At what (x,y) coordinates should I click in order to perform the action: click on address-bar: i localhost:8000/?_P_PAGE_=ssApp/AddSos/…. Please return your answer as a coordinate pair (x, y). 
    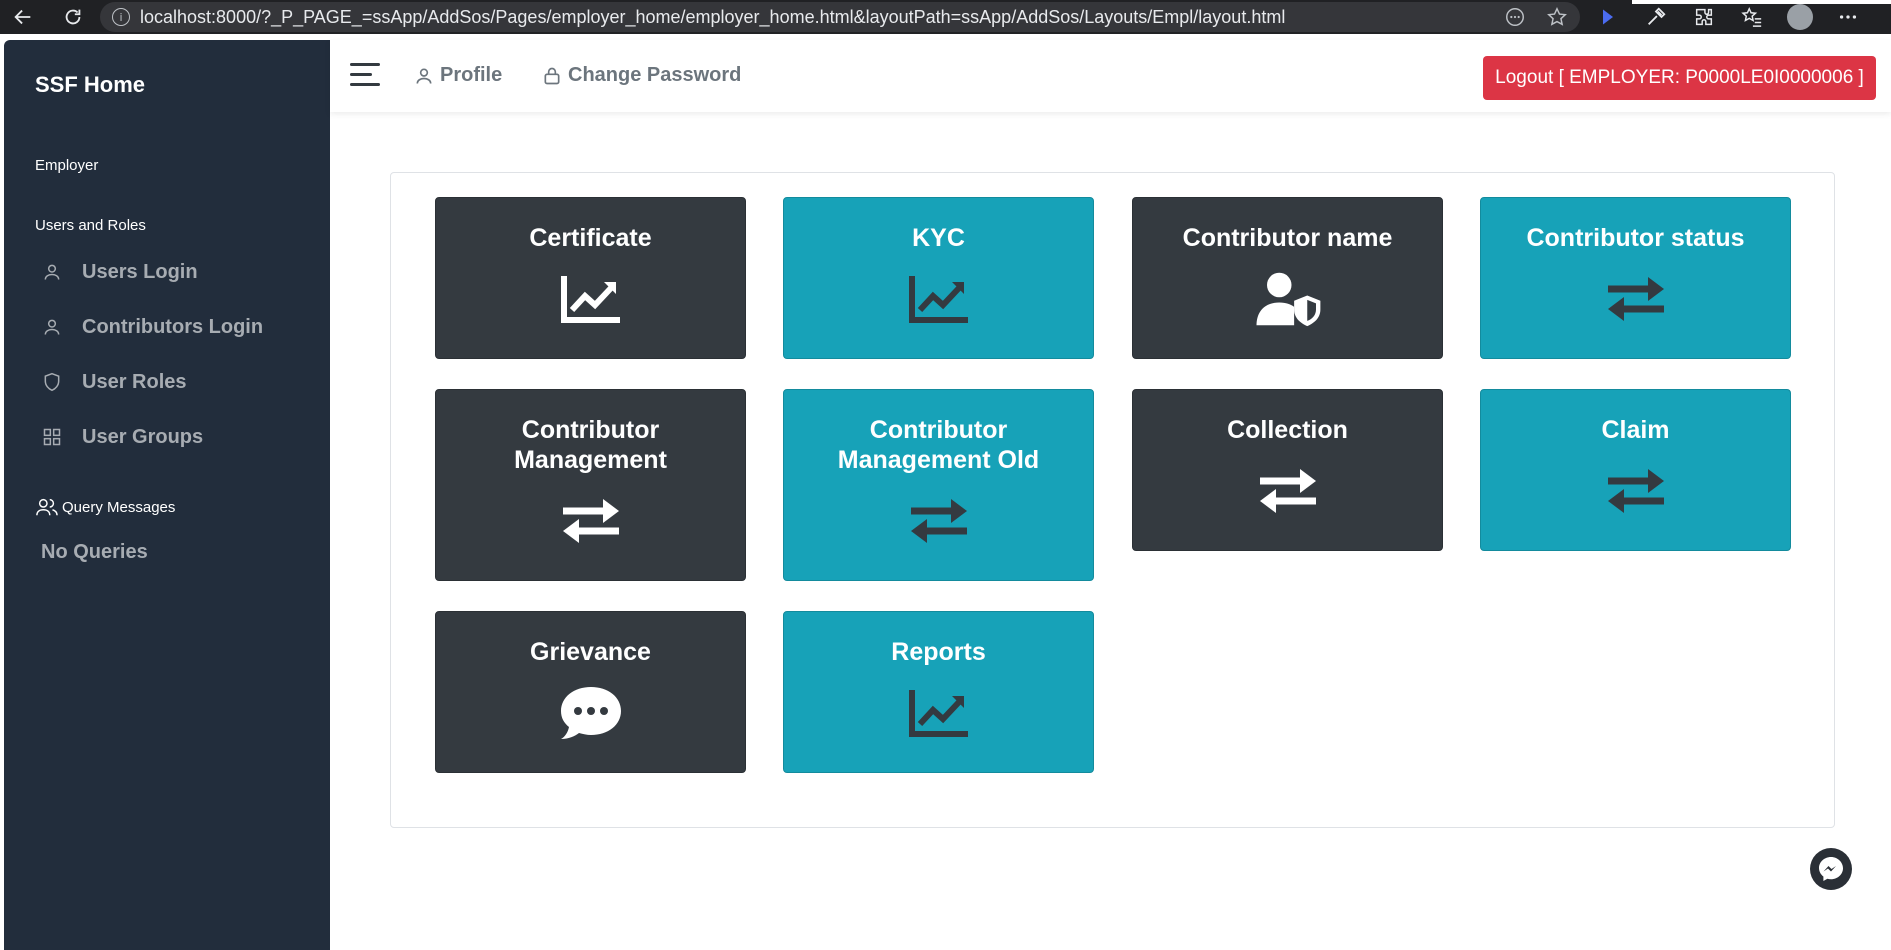
    Looking at the image, I should click on (840, 17).